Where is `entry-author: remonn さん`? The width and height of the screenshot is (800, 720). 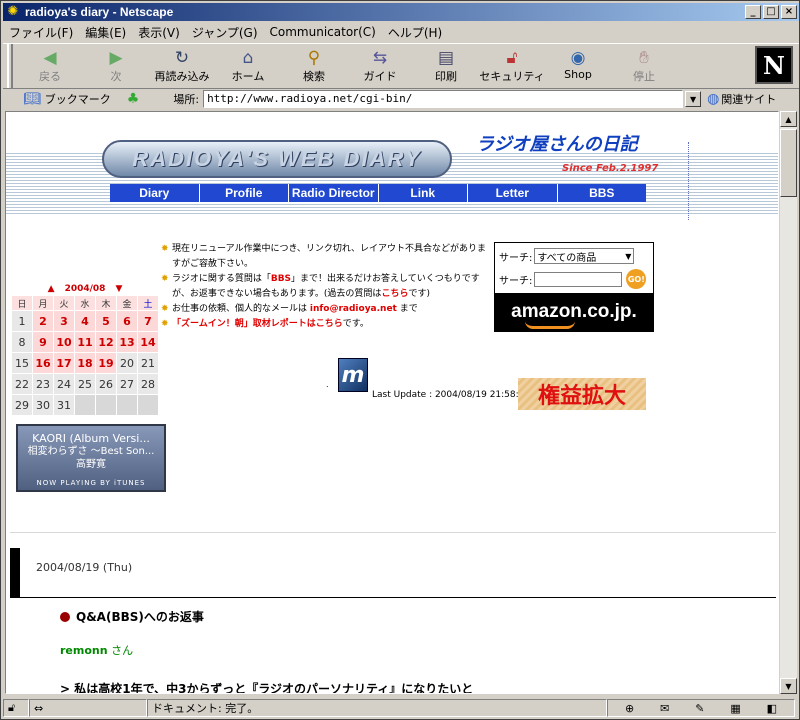
entry-author: remonn さん is located at coordinates (96, 650).